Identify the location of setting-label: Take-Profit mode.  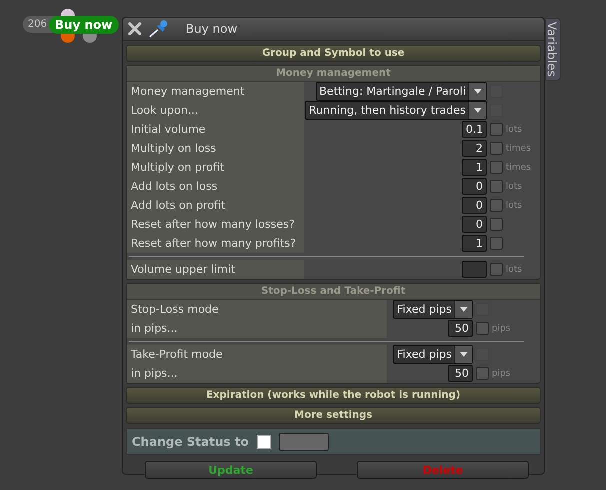
(257, 354).